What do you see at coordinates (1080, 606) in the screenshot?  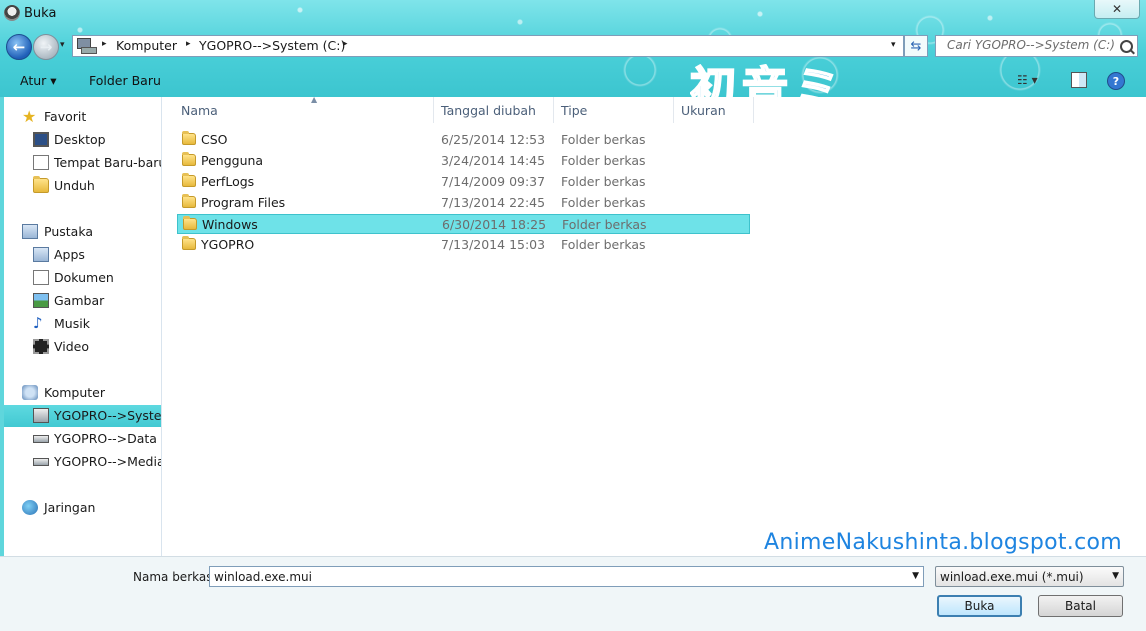 I see `cancel-button: Batal` at bounding box center [1080, 606].